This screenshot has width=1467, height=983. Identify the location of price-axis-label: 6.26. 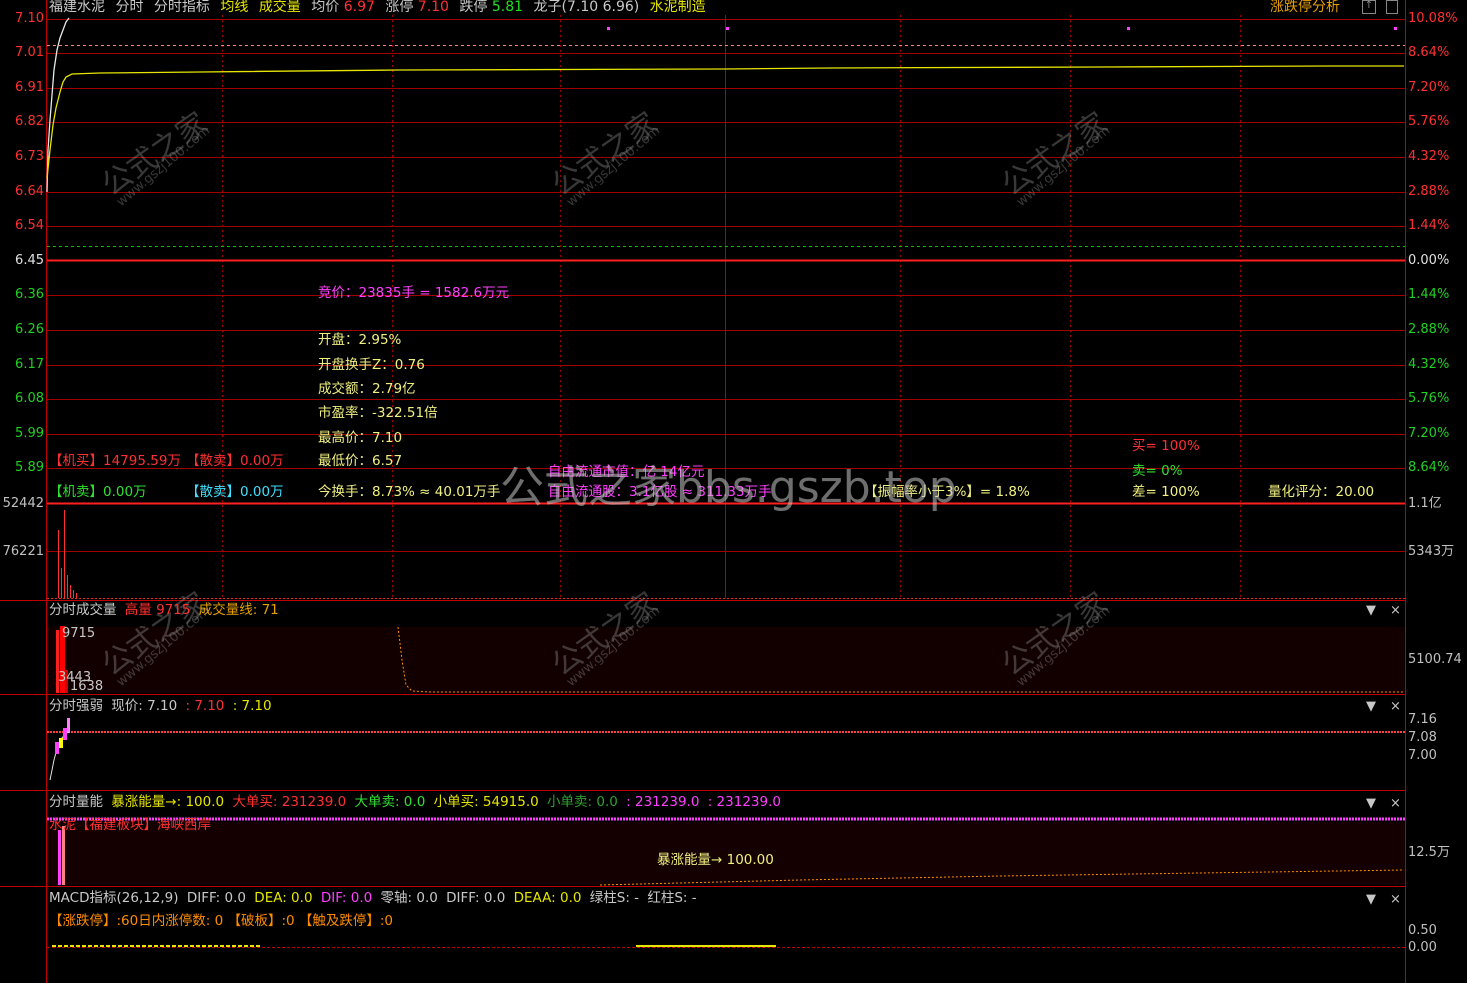
(29, 329).